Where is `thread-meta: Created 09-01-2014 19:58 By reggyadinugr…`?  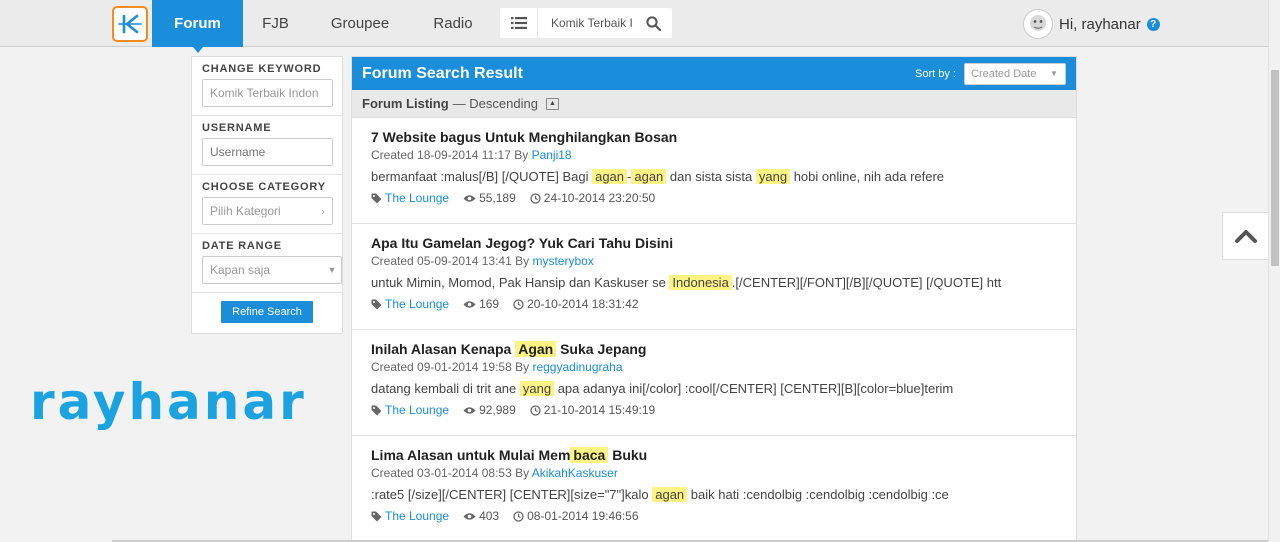 thread-meta: Created 09-01-2014 19:58 By reggyadinugr… is located at coordinates (714, 367).